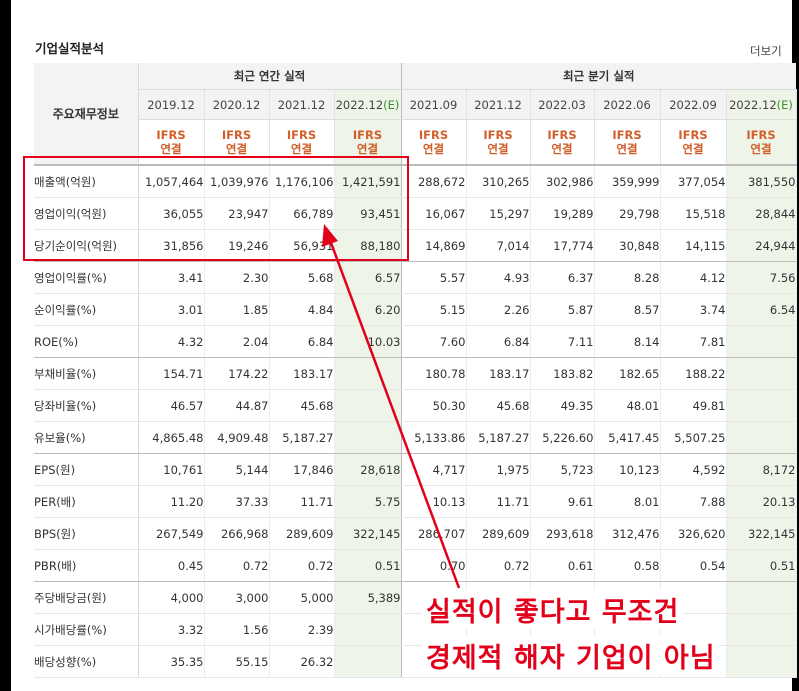  Describe the element at coordinates (391, 406) in the screenshot. I see `annotation-arrow` at that location.